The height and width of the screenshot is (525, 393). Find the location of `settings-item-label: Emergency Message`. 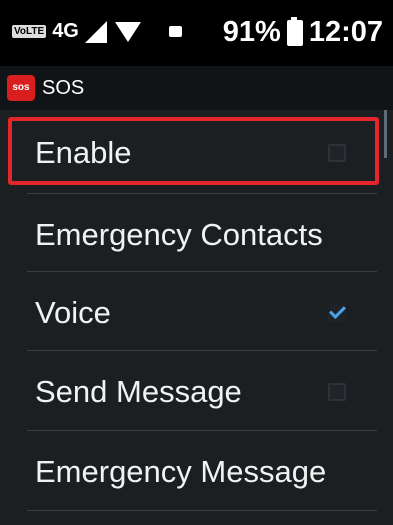

settings-item-label: Emergency Message is located at coordinates (181, 471).